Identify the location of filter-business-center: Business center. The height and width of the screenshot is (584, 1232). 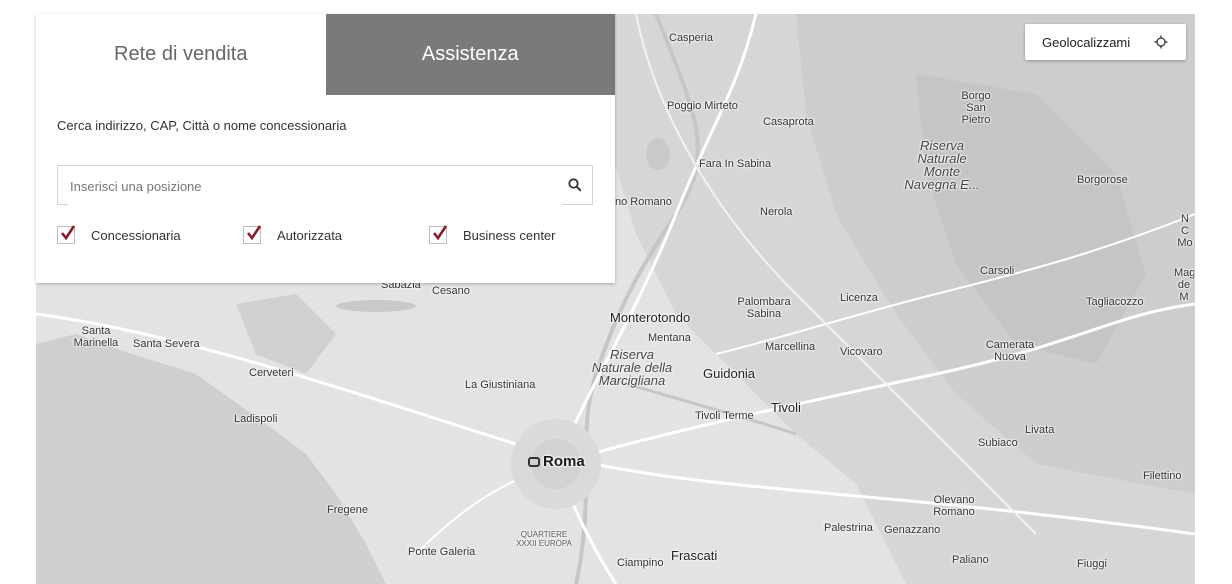
(492, 234).